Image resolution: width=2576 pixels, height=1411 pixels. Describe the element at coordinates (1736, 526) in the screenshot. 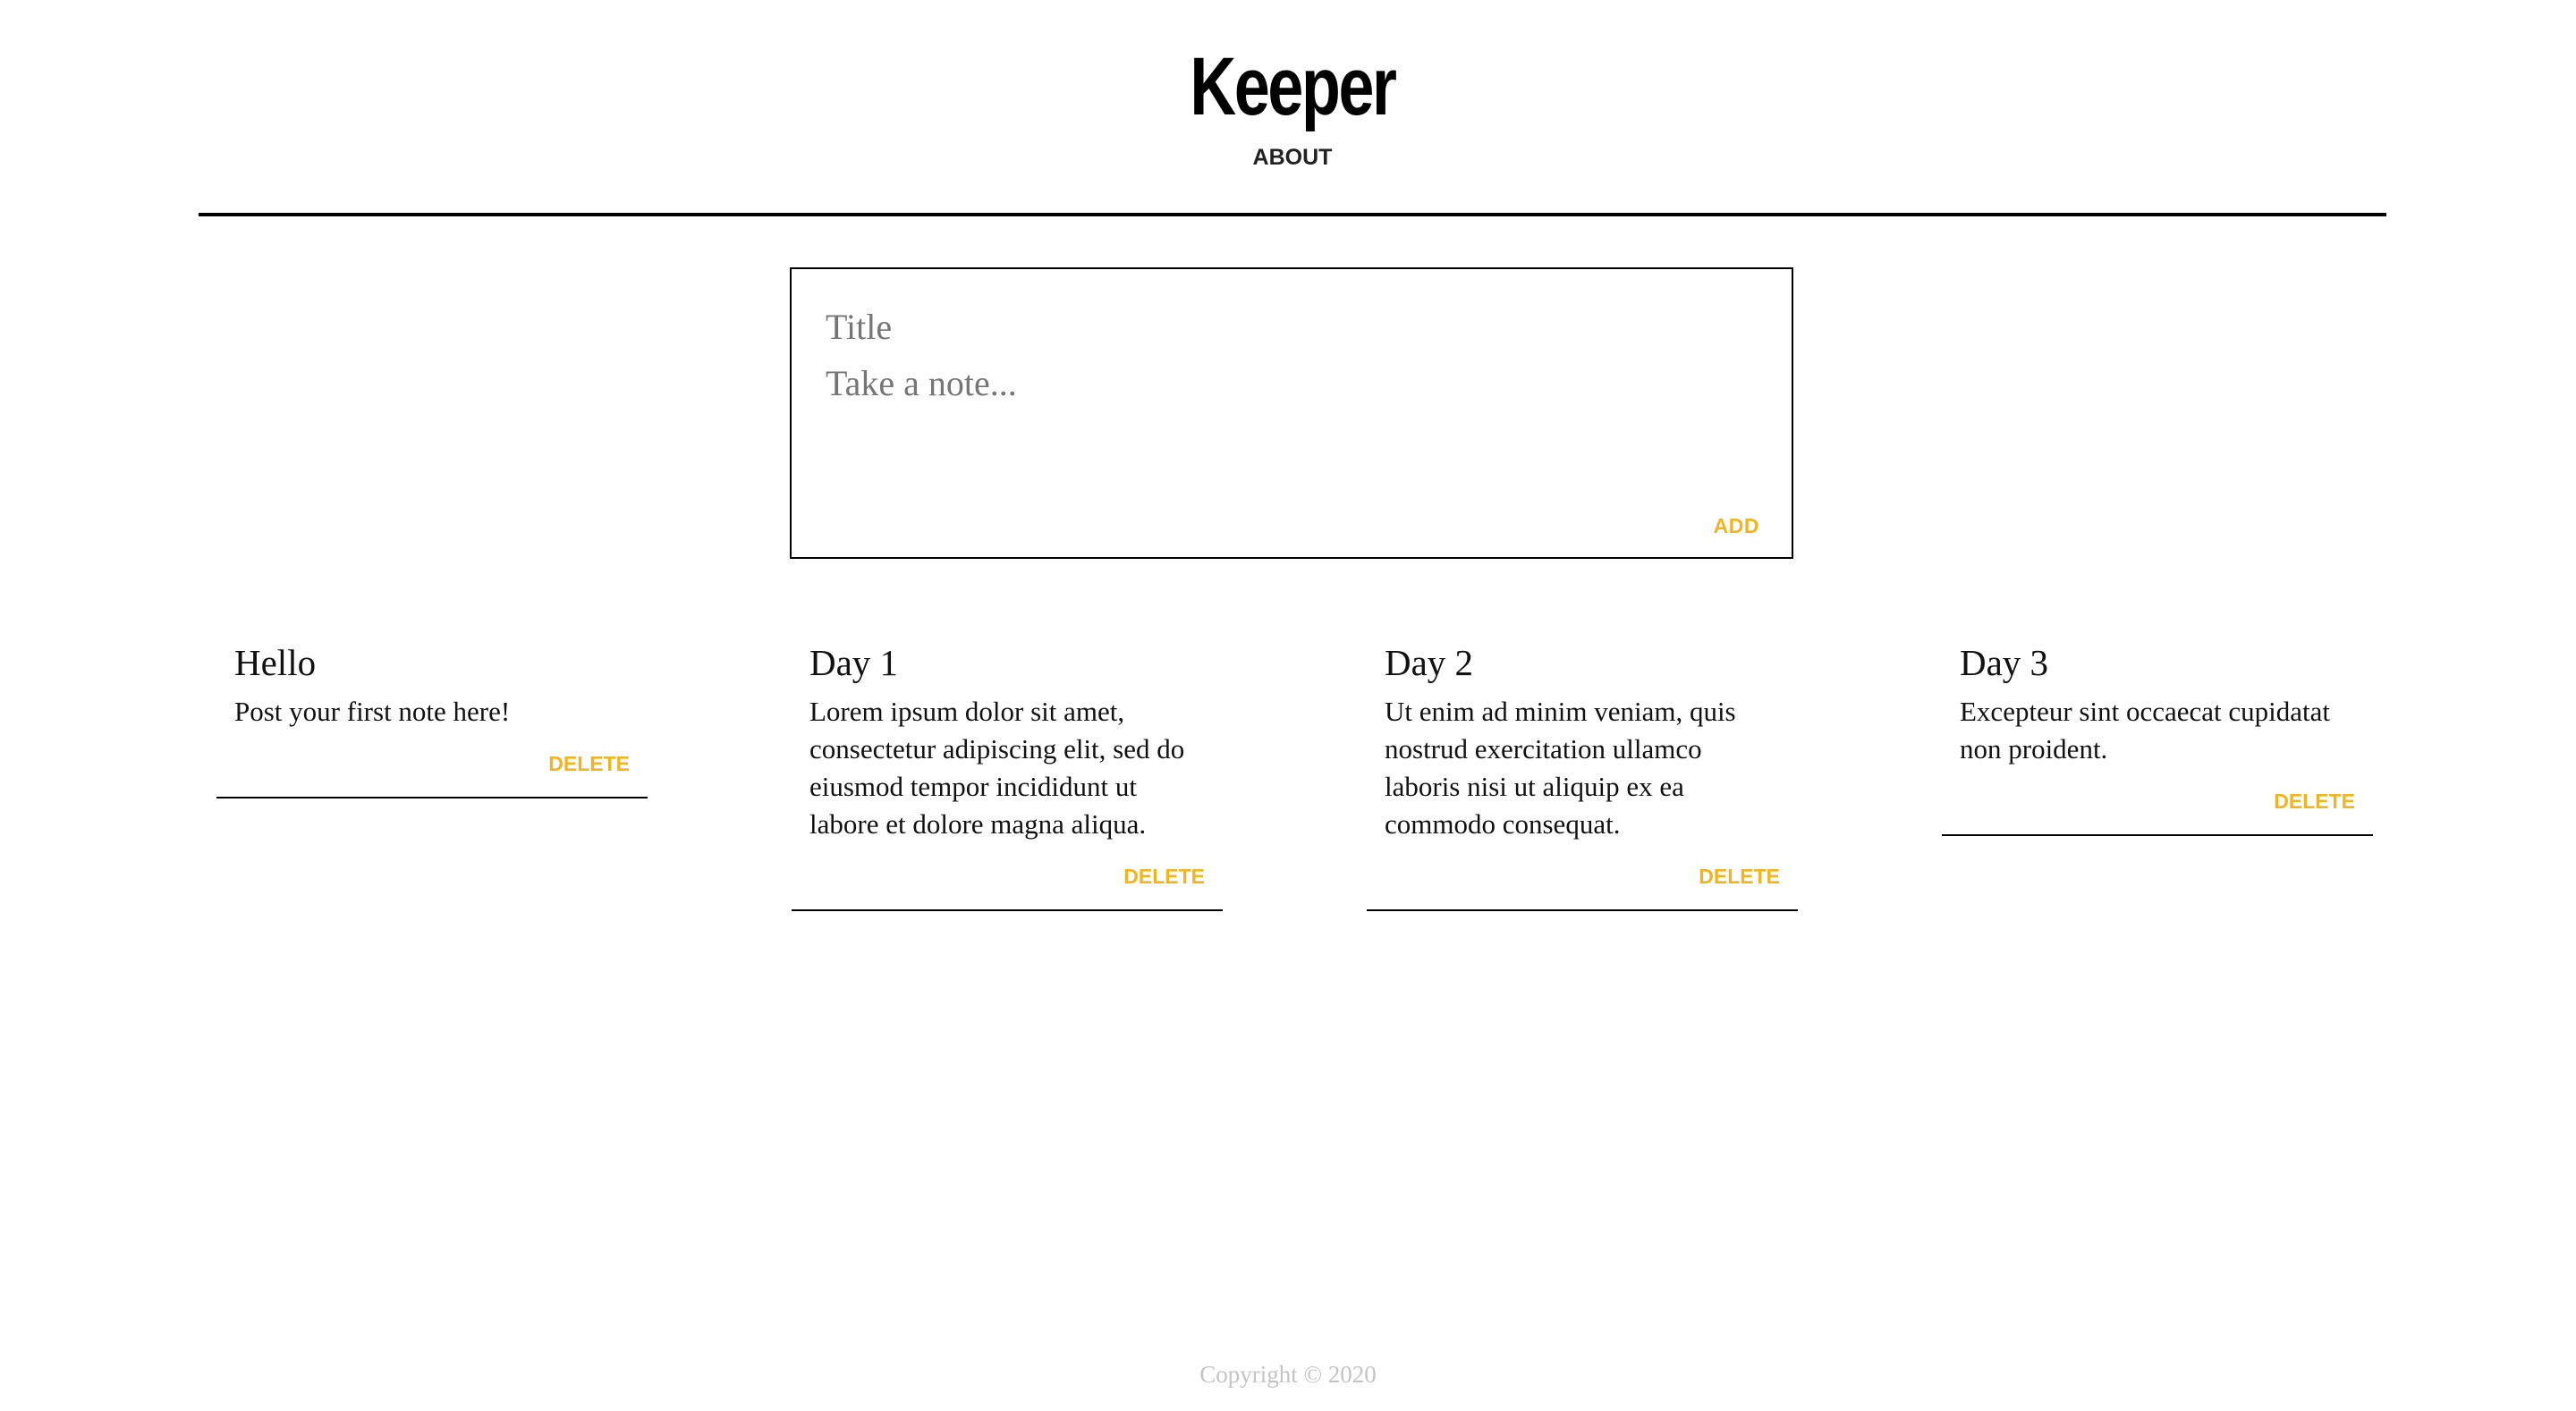

I see `add-button: ADD` at that location.